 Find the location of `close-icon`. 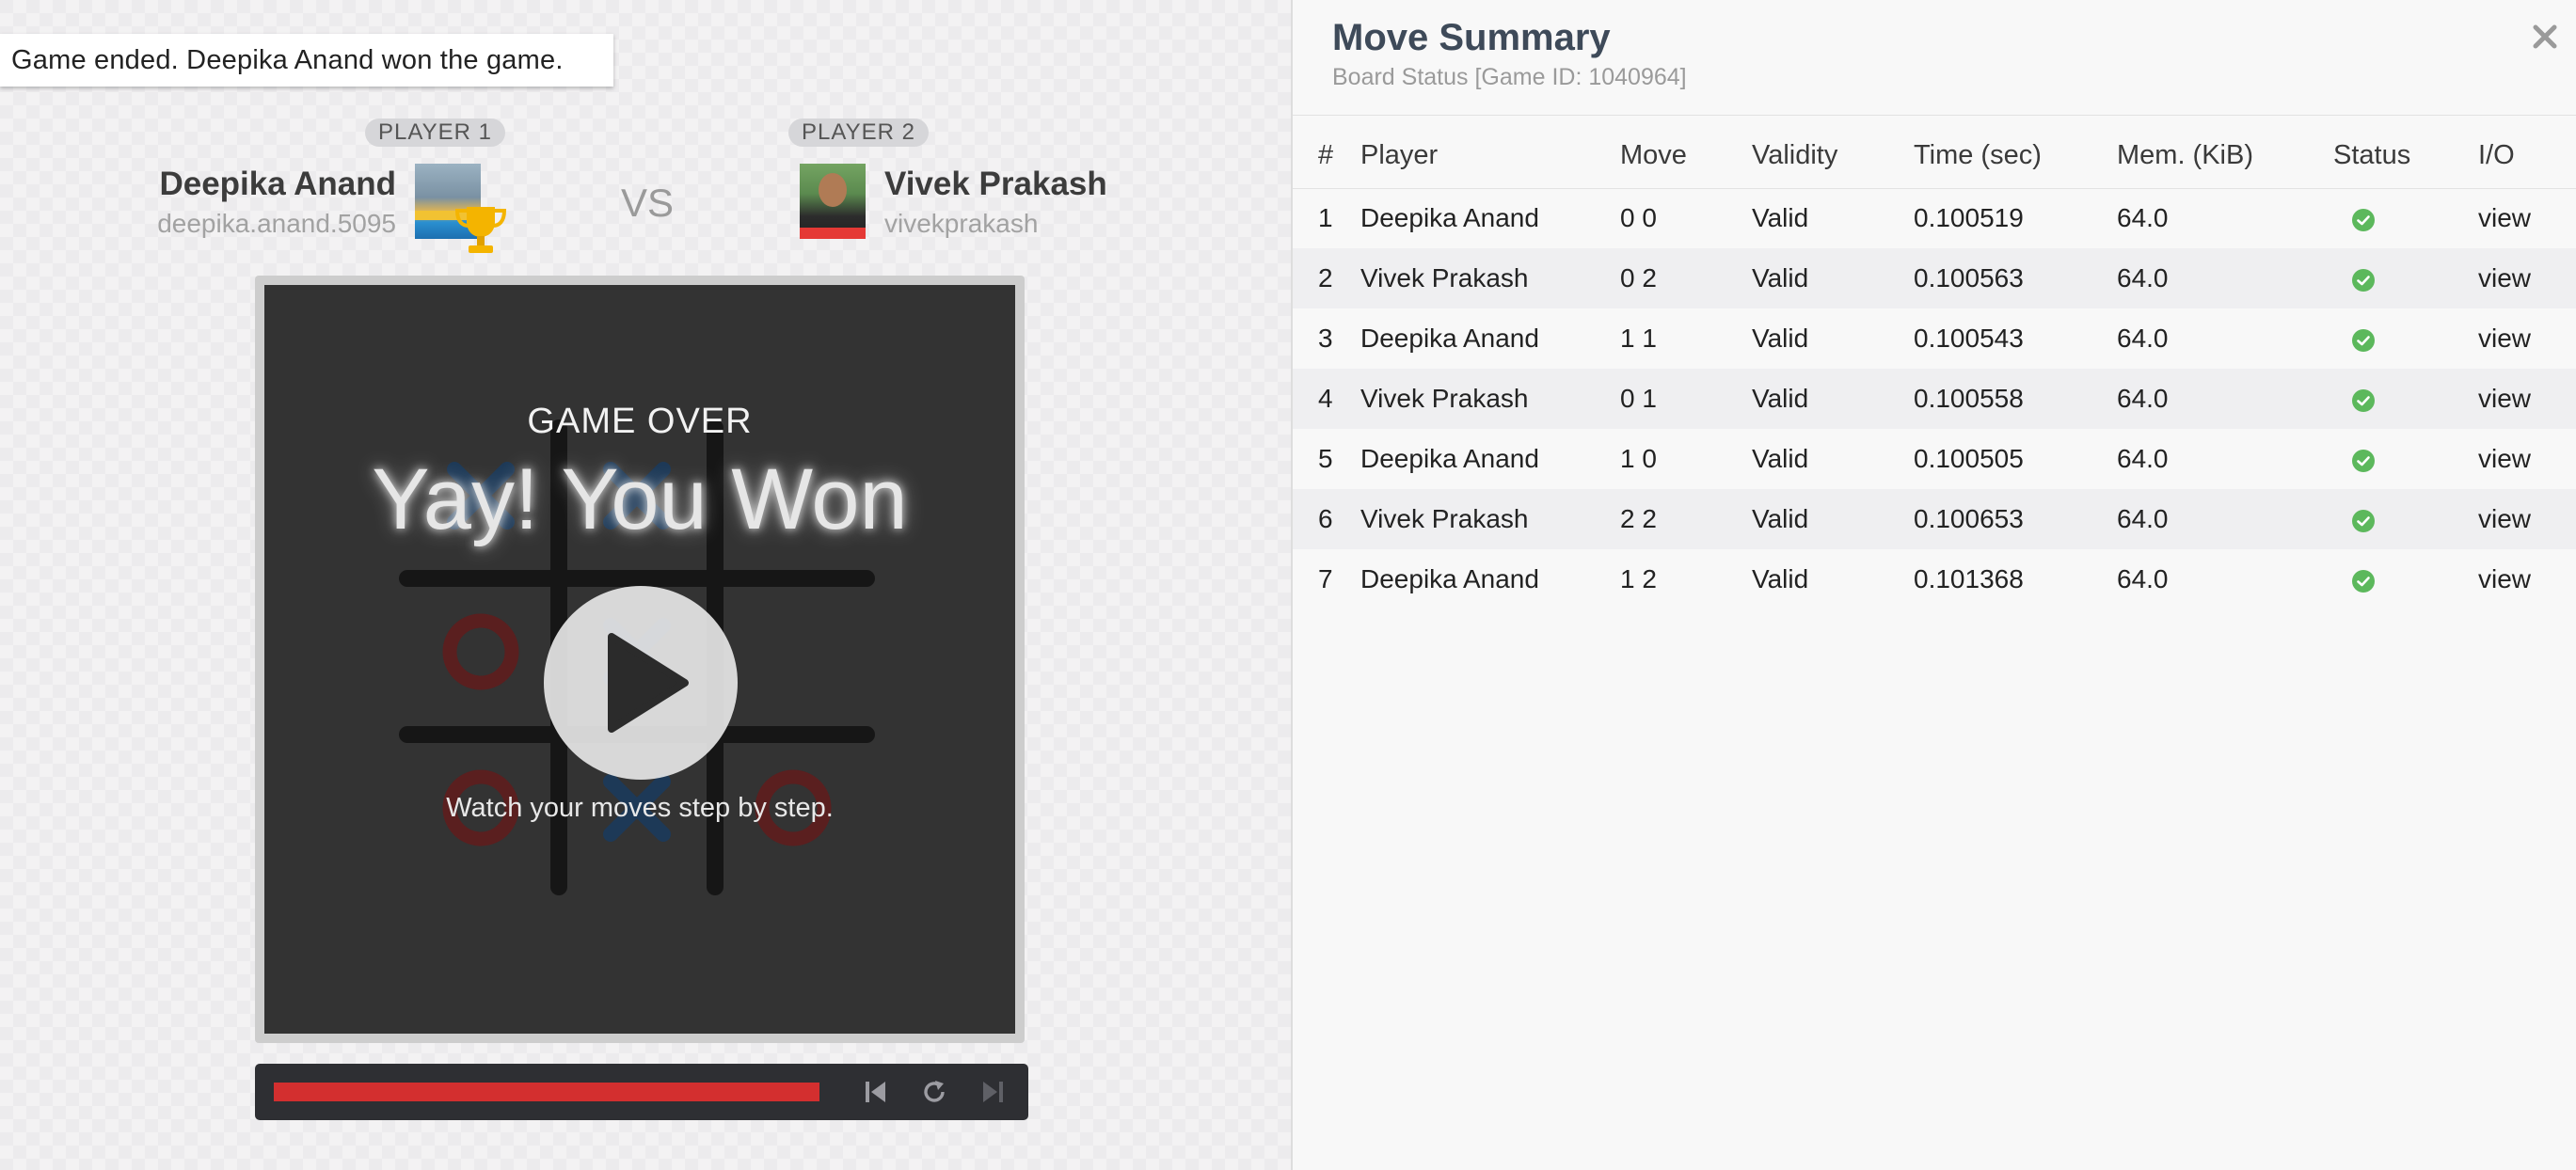

close-icon is located at coordinates (2545, 37).